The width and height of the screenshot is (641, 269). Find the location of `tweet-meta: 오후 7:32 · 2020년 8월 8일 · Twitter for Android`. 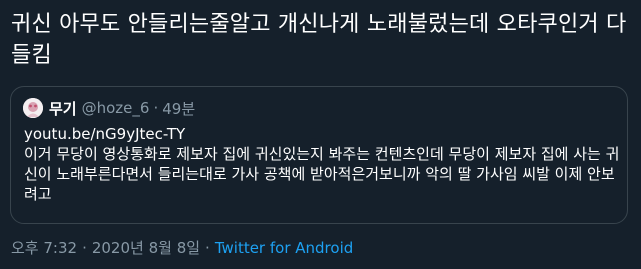

tweet-meta: 오후 7:32 · 2020년 8월 8일 · Twitter for Android is located at coordinates (182, 248).